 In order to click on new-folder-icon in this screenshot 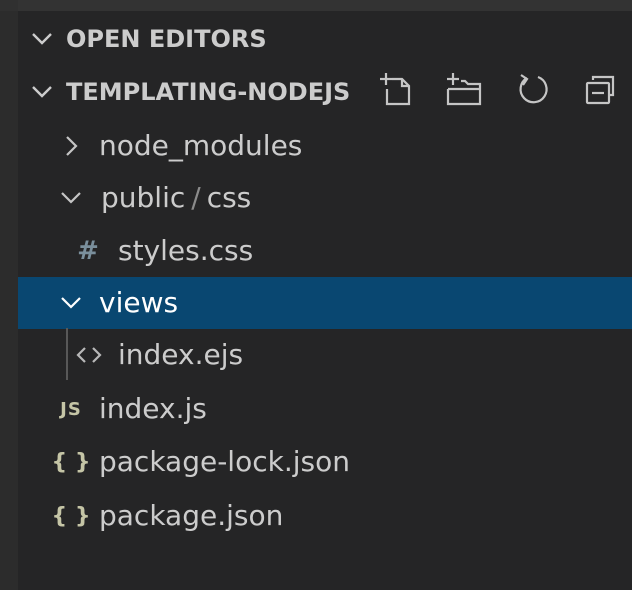, I will do `click(464, 91)`.